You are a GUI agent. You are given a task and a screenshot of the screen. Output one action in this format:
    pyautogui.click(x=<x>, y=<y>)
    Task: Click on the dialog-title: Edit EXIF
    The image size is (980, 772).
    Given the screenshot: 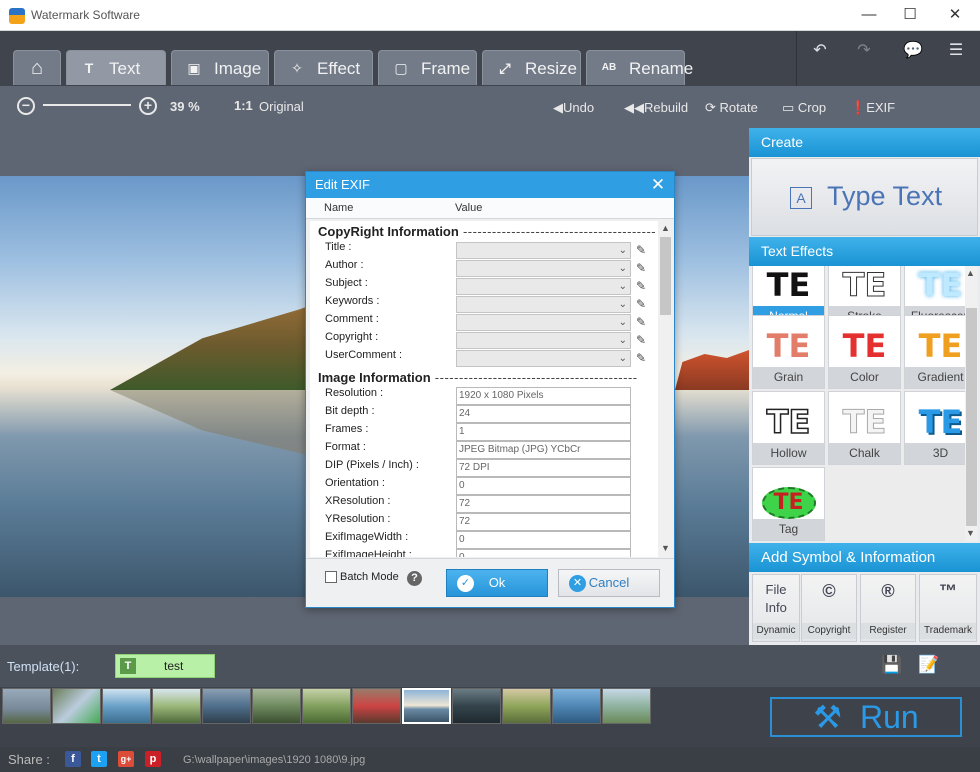 What is the action you would take?
    pyautogui.click(x=490, y=185)
    